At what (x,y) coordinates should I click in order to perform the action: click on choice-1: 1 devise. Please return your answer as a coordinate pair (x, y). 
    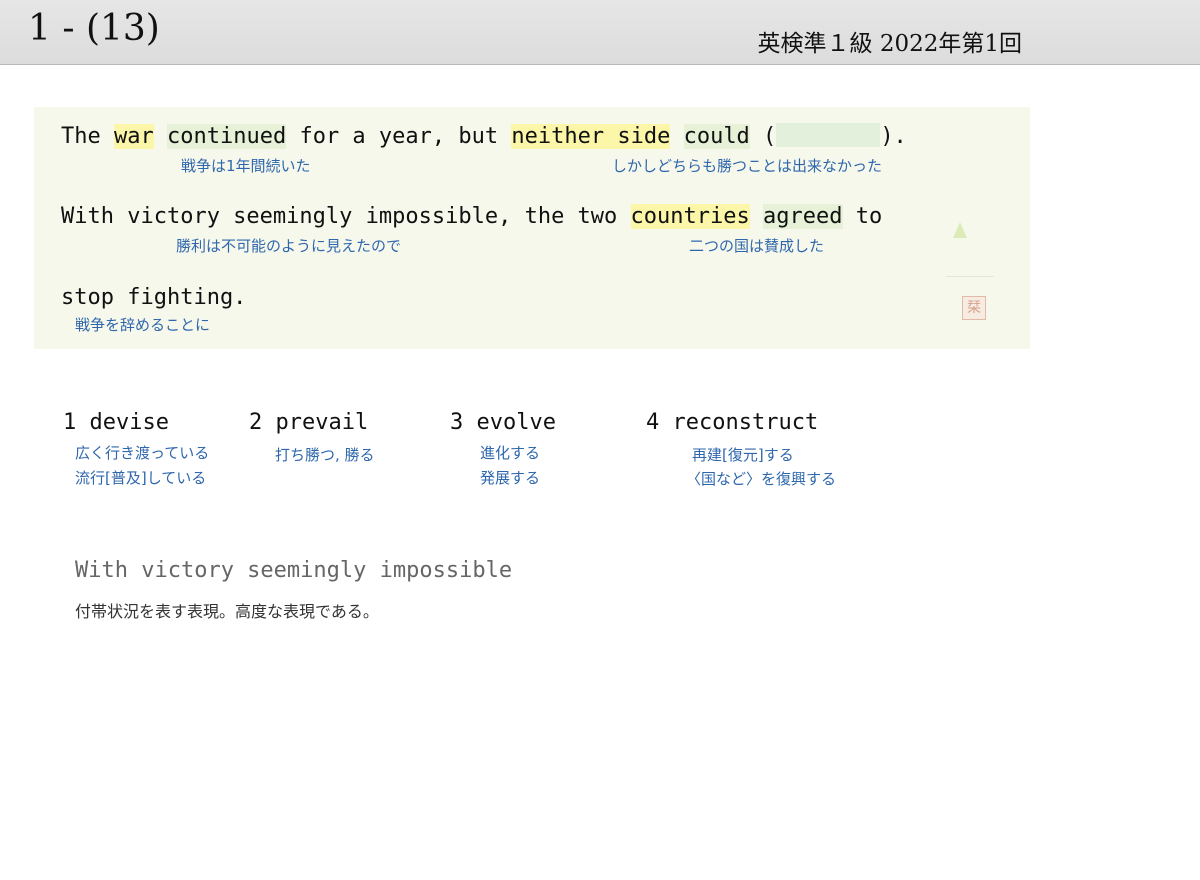
    Looking at the image, I should click on (116, 422).